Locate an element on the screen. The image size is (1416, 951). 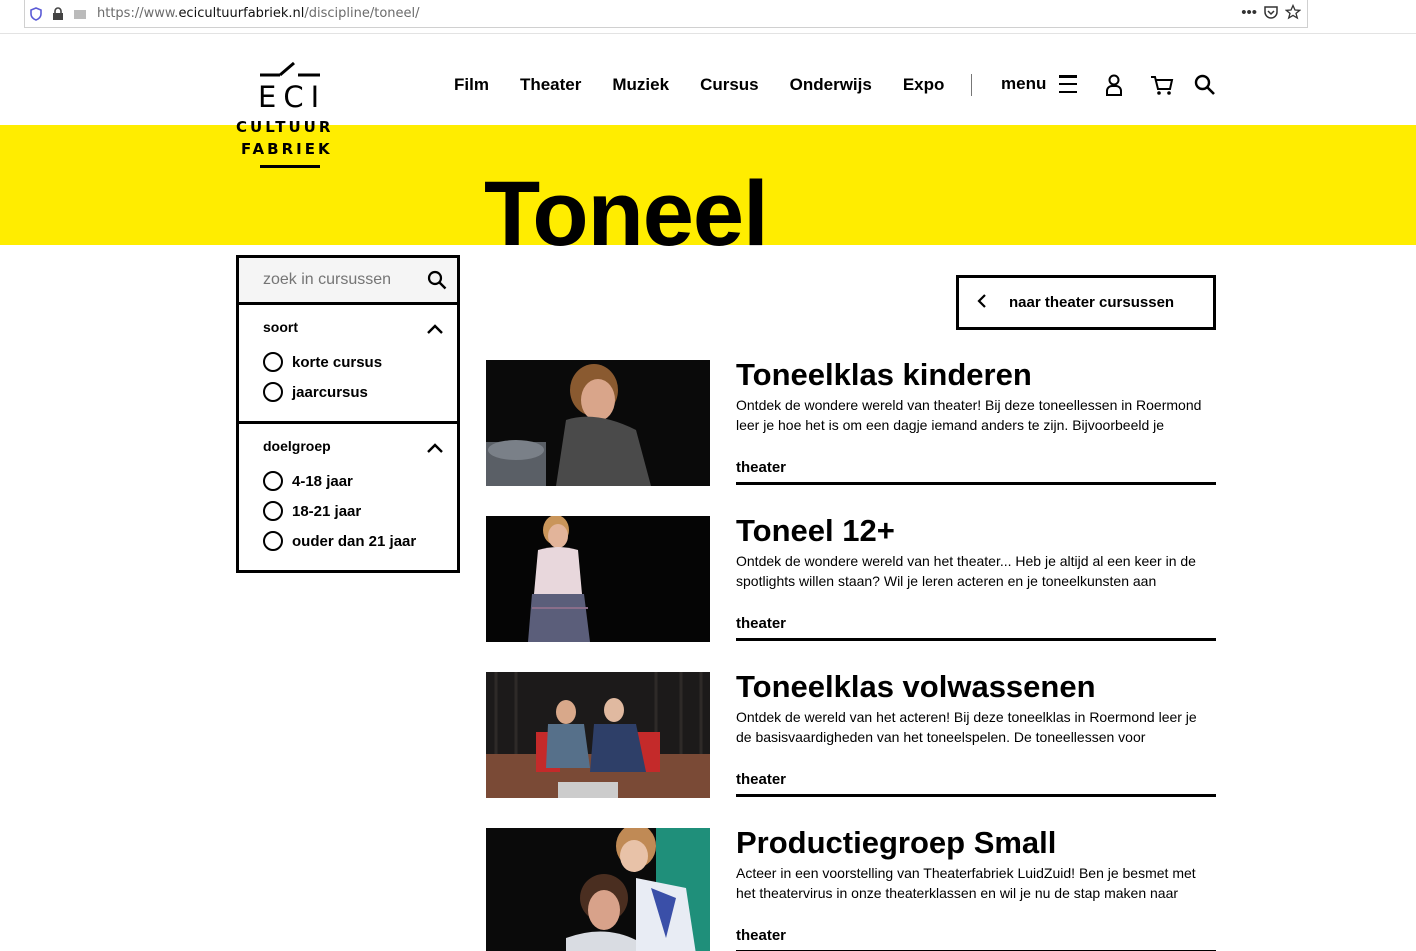
filter-option-21-plus: ouder dan 21 jaar is located at coordinates (348, 541).